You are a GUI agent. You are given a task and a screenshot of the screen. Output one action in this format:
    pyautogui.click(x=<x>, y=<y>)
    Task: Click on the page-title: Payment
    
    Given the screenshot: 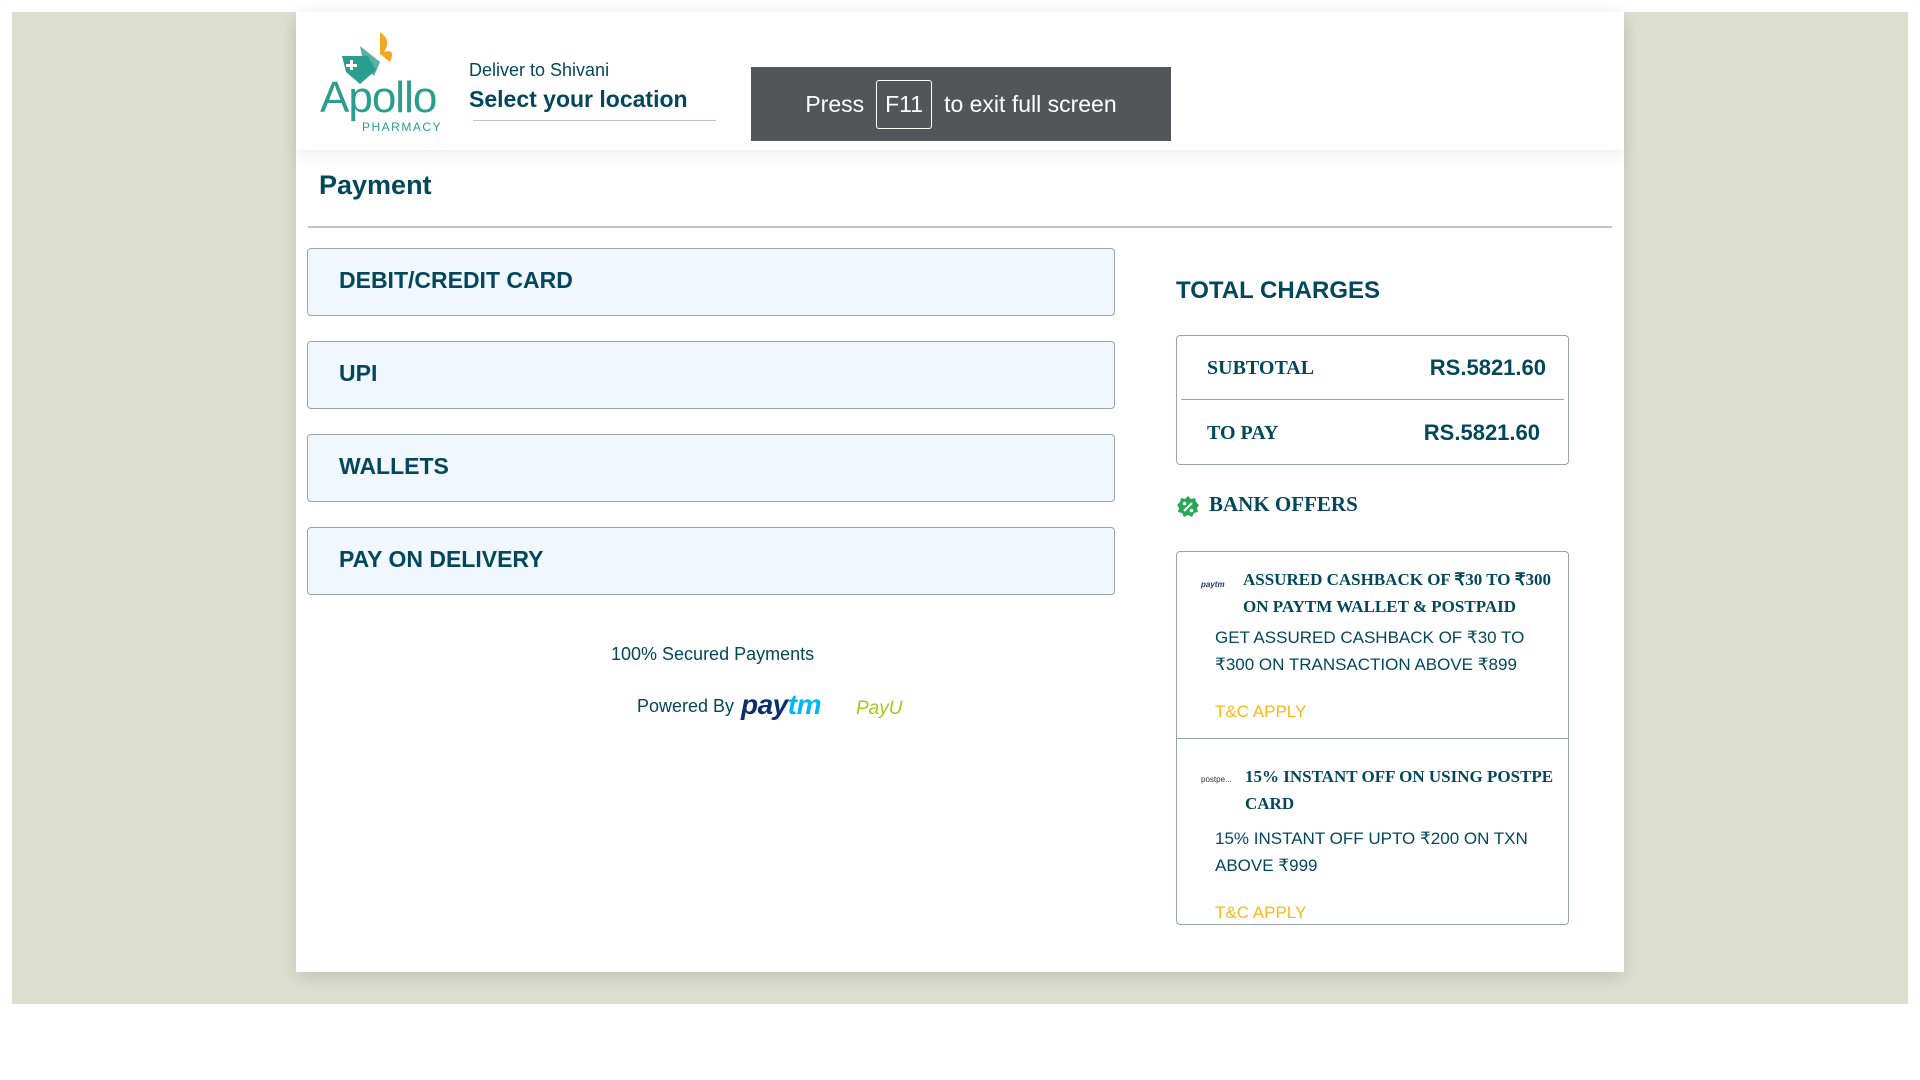 What is the action you would take?
    pyautogui.click(x=375, y=185)
    